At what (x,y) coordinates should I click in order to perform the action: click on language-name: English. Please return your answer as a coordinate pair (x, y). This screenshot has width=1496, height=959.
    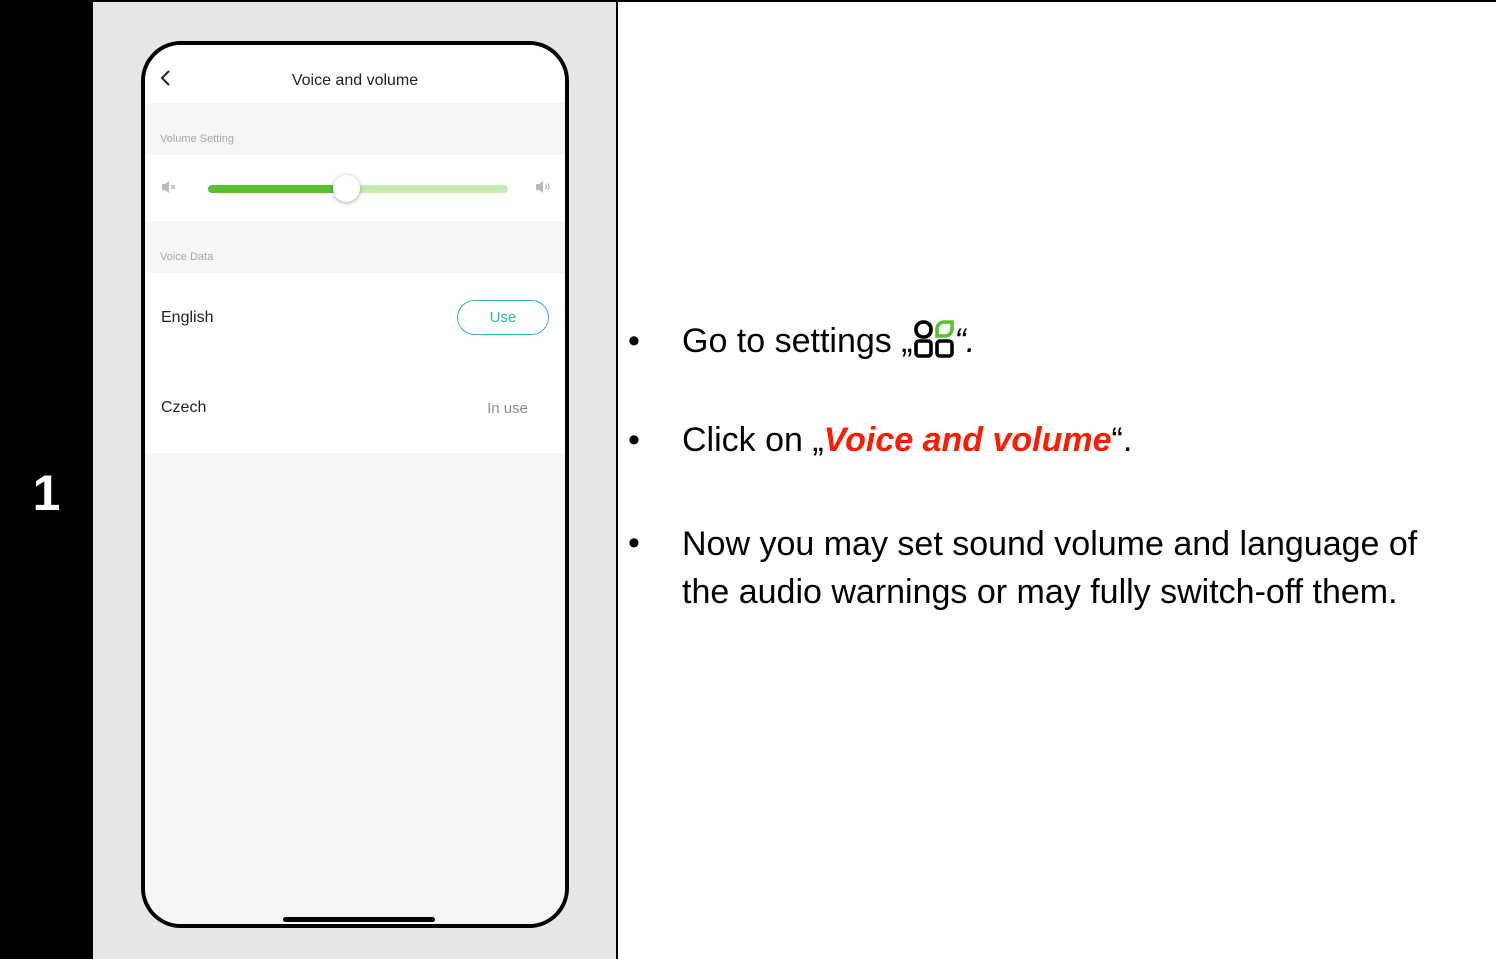
    Looking at the image, I should click on (187, 317).